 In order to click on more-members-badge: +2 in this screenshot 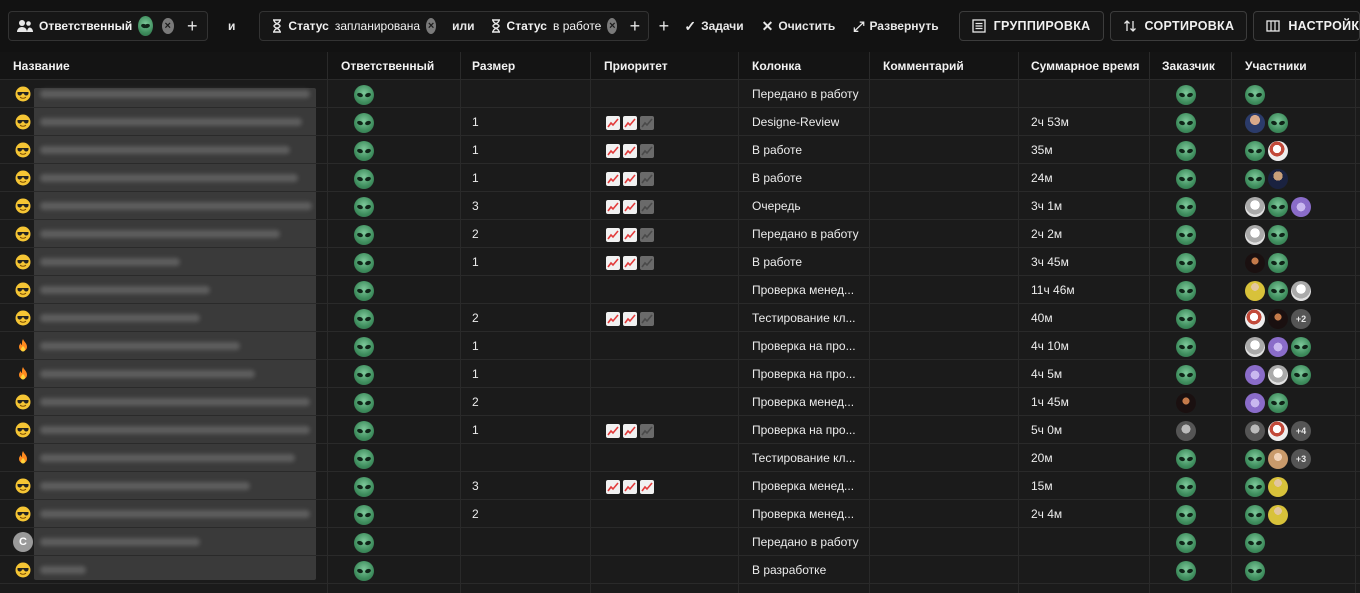, I will do `click(1301, 318)`.